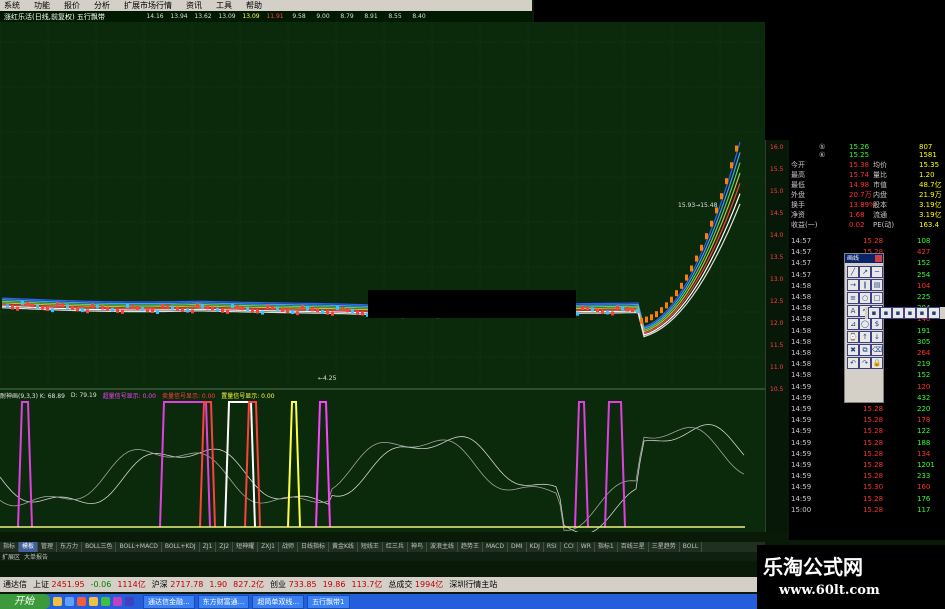 The width and height of the screenshot is (945, 609). What do you see at coordinates (470, 547) in the screenshot?
I see `tab-18: 趋势王` at bounding box center [470, 547].